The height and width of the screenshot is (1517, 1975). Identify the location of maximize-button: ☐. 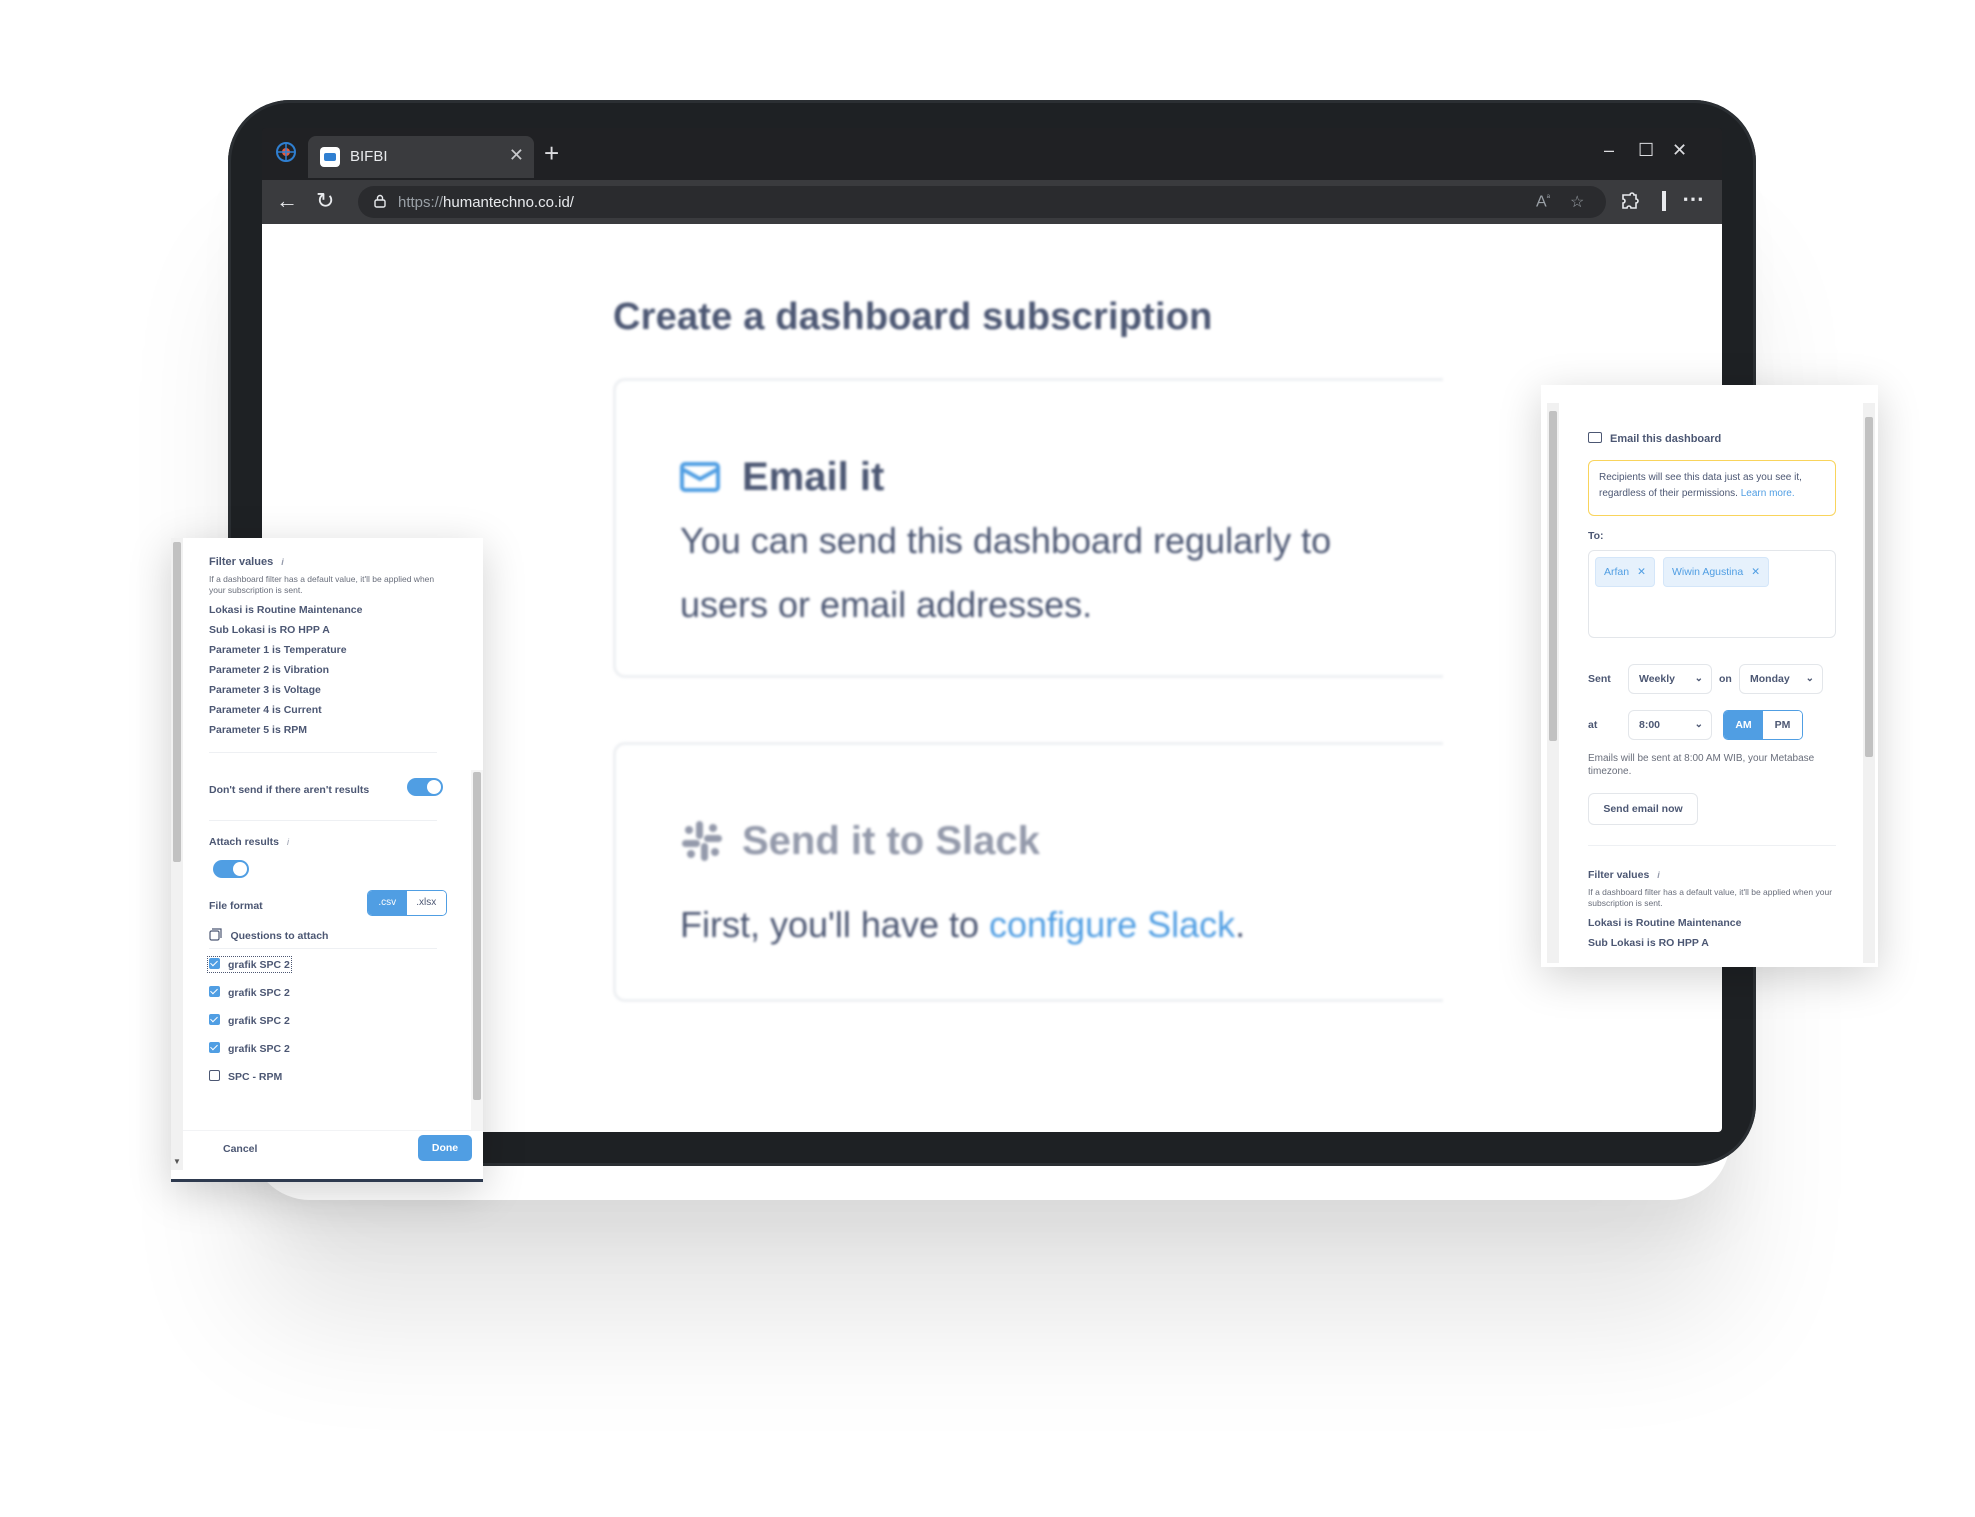
(1646, 150).